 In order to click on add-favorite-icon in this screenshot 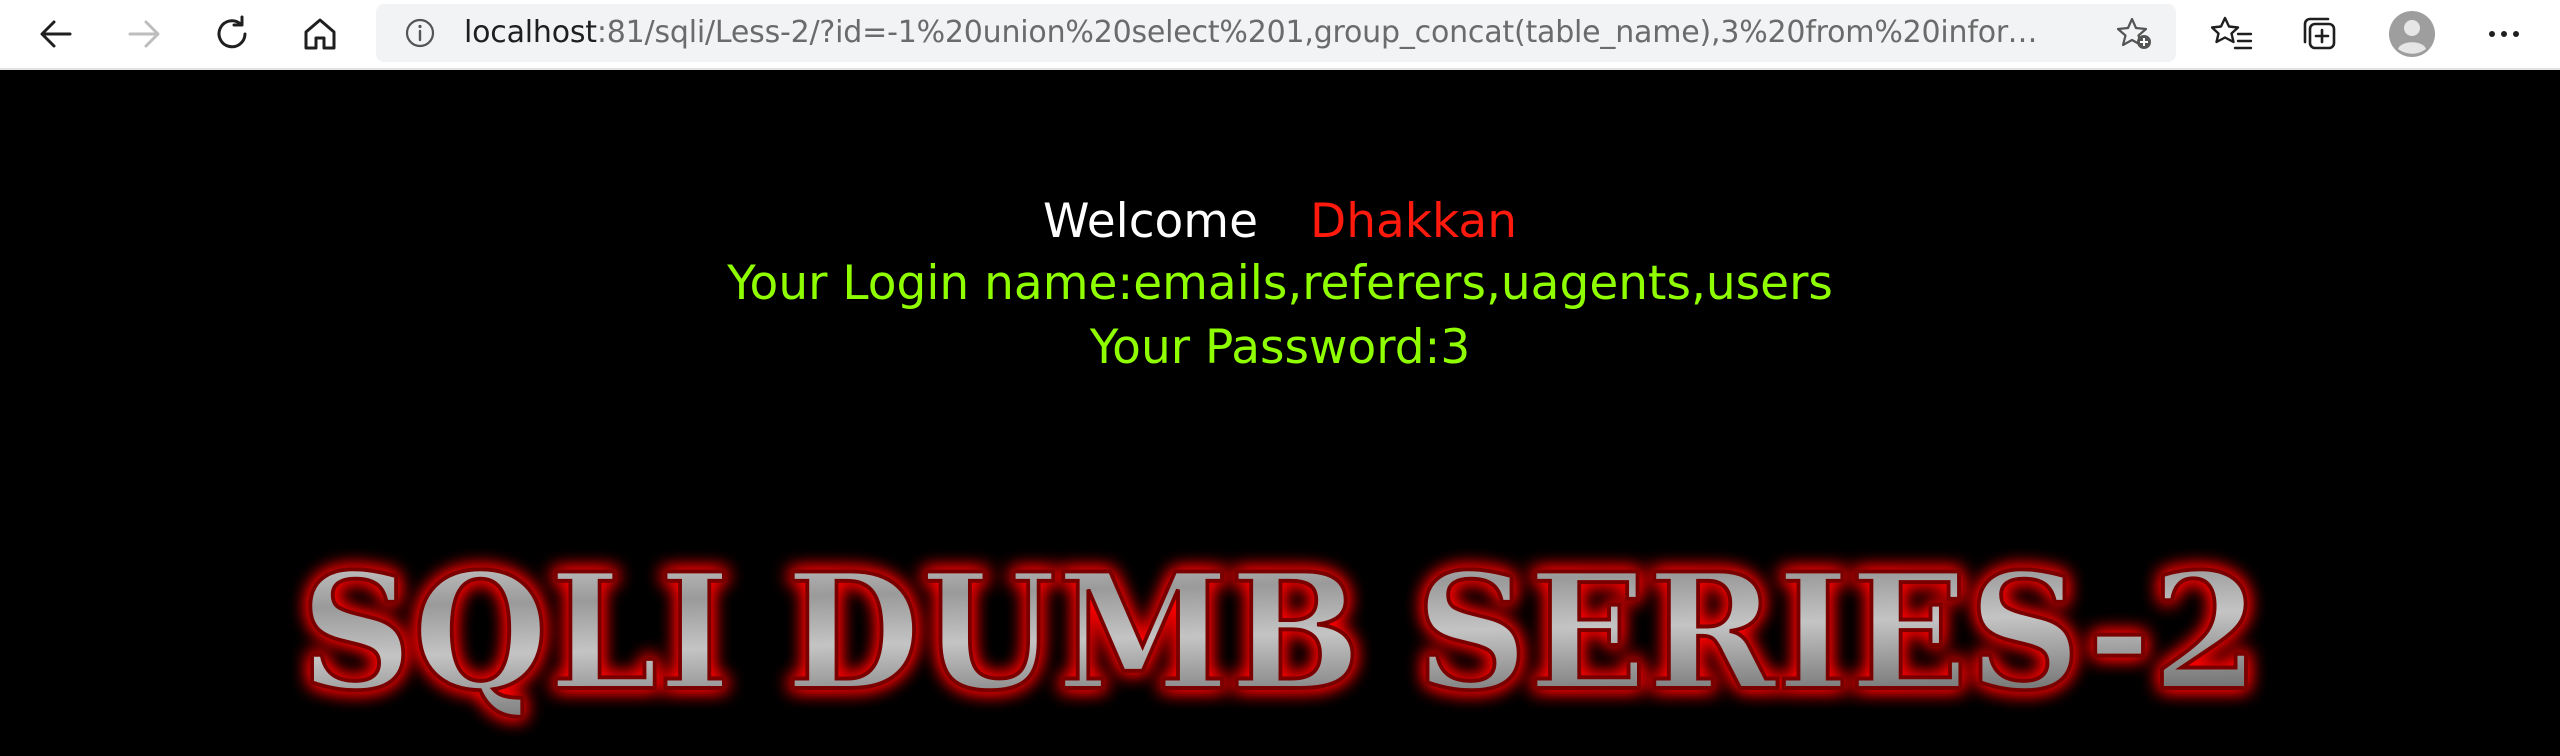, I will do `click(2133, 33)`.